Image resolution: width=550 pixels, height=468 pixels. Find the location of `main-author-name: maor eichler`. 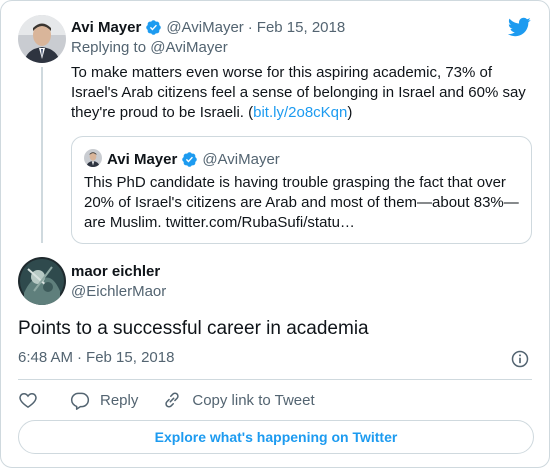

main-author-name: maor eichler is located at coordinates (115, 271).